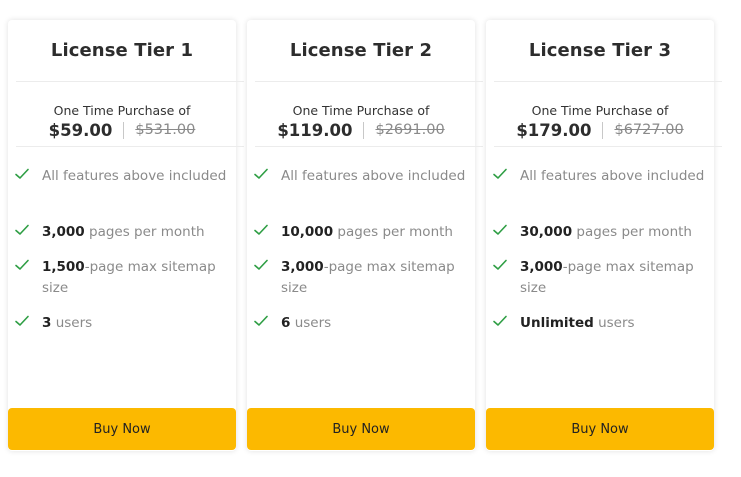 This screenshot has height=477, width=741. I want to click on current-price: $119.00, so click(315, 130).